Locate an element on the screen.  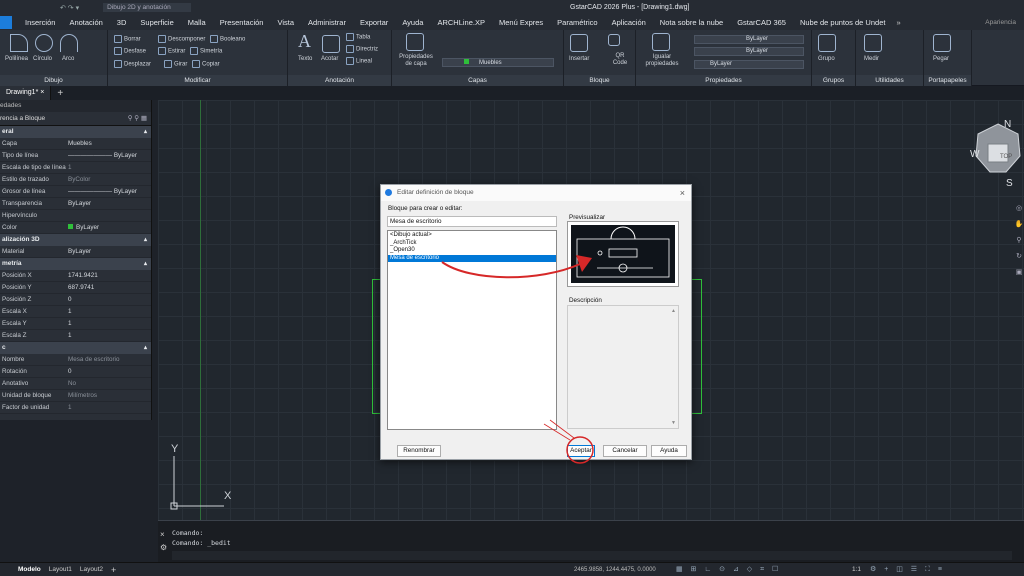
girar-button: Girar is located at coordinates (175, 64).